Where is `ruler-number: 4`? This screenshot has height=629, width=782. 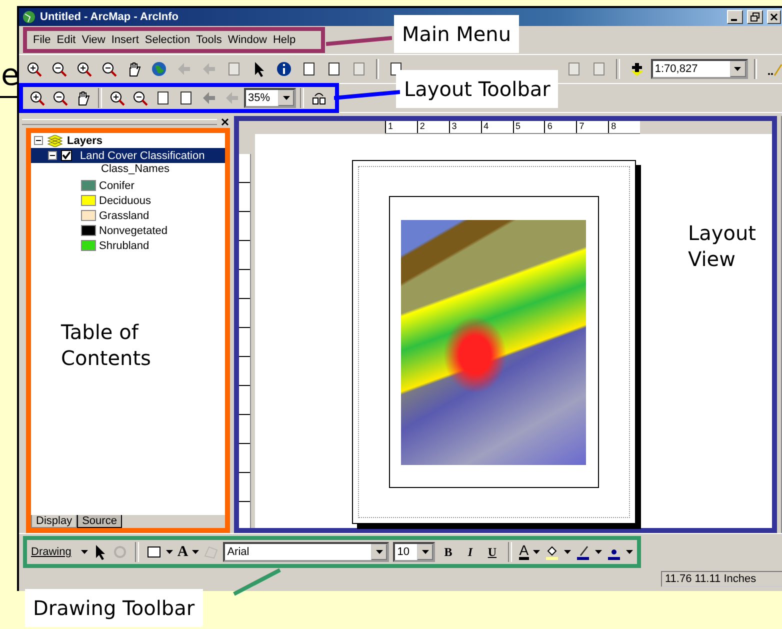 ruler-number: 4 is located at coordinates (496, 127).